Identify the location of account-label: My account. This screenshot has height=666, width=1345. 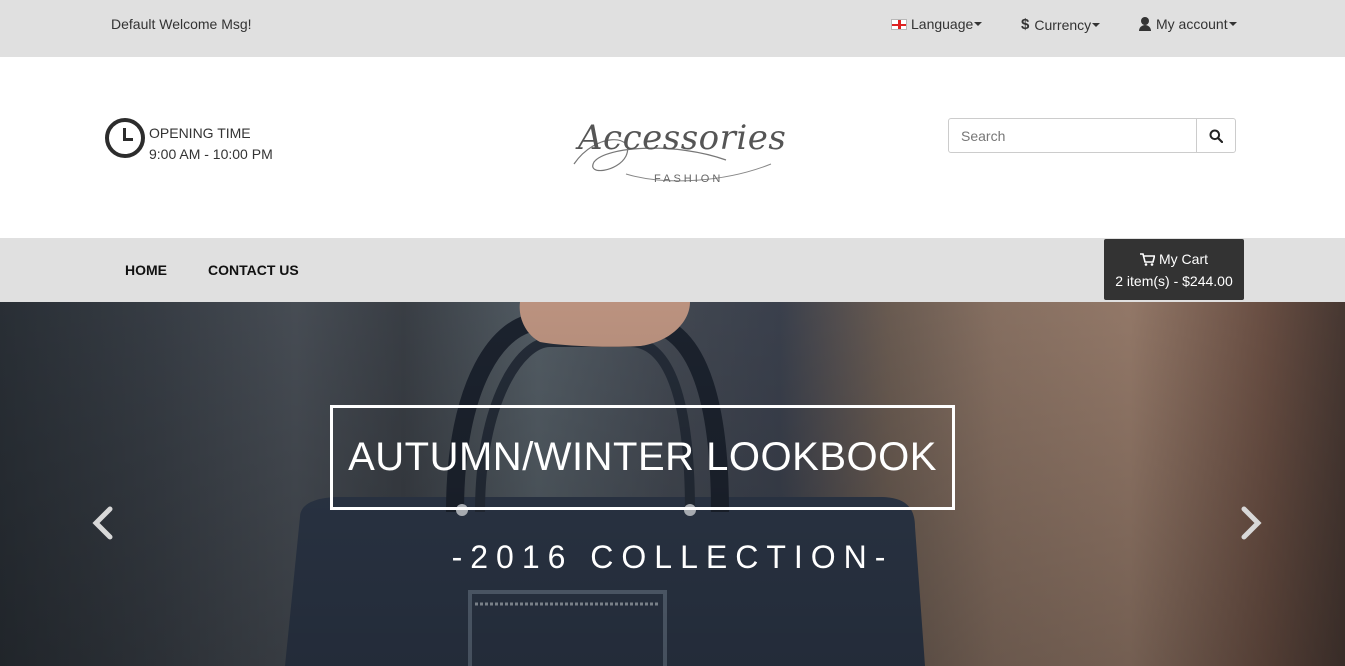
(1192, 24).